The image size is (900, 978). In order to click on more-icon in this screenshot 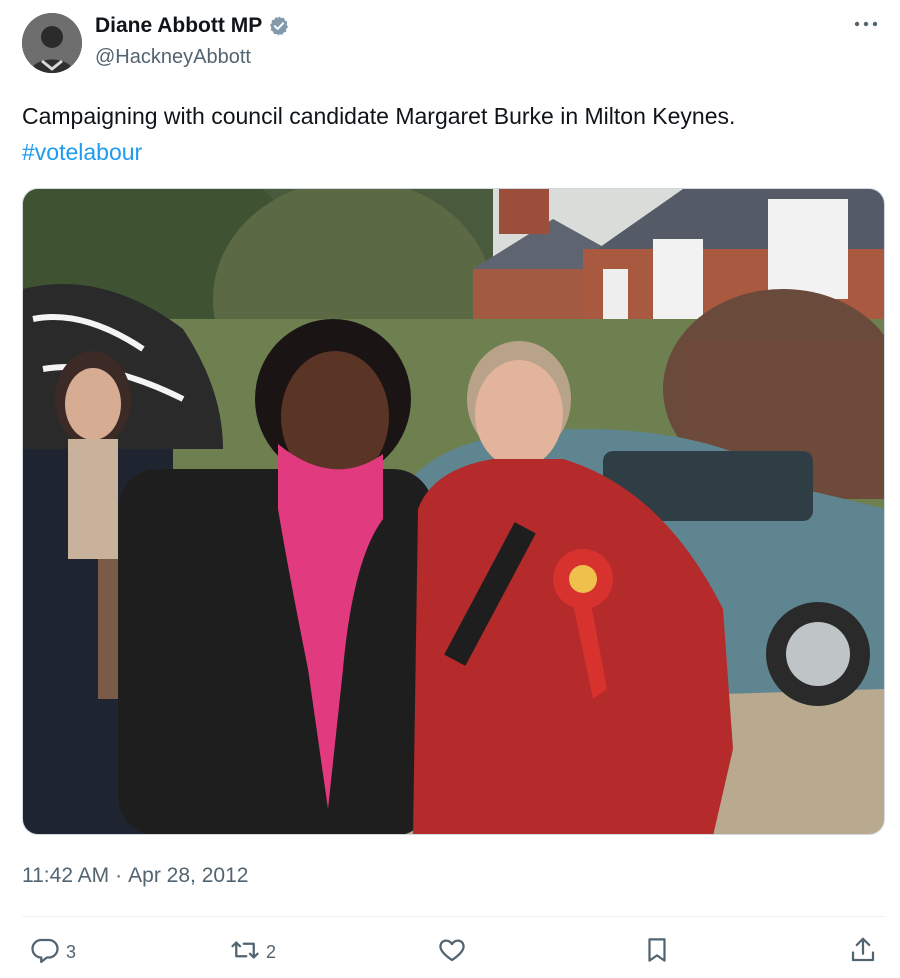, I will do `click(866, 24)`.